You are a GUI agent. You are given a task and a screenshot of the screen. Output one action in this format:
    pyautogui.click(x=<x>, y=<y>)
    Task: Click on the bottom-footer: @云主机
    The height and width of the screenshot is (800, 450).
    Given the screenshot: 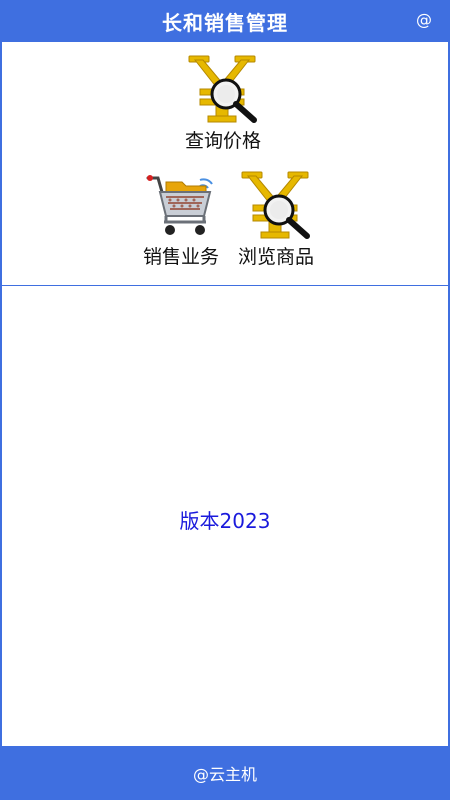 What is the action you would take?
    pyautogui.click(x=225, y=773)
    